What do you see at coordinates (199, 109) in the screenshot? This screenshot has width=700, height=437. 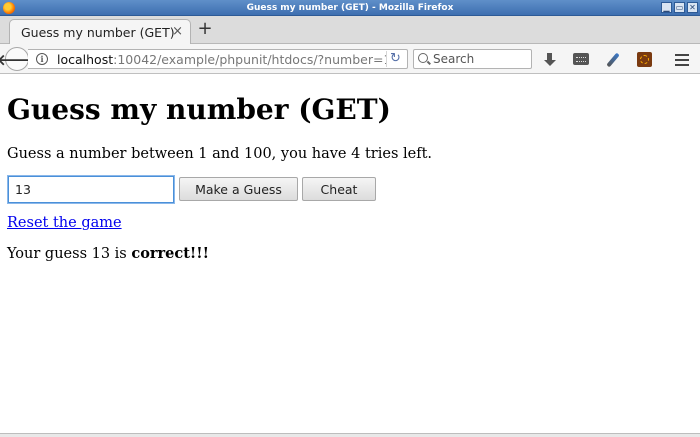 I see `page-title: Guess my number (GET)` at bounding box center [199, 109].